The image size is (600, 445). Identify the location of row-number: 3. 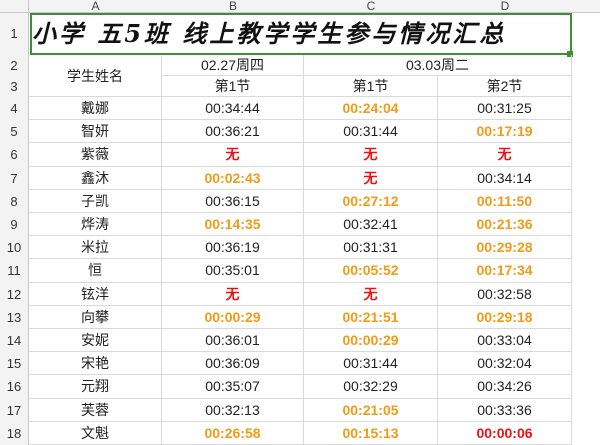
(14, 86).